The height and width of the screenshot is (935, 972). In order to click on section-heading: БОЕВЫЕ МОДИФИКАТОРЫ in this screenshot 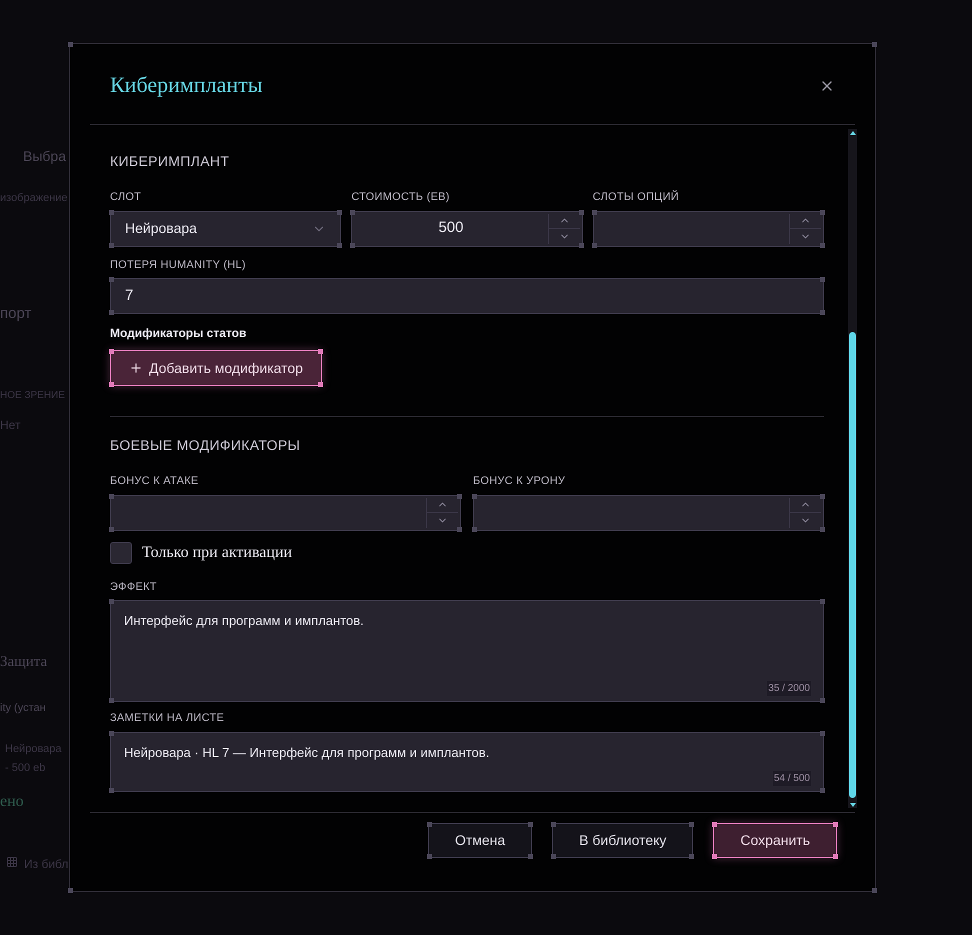, I will do `click(206, 445)`.